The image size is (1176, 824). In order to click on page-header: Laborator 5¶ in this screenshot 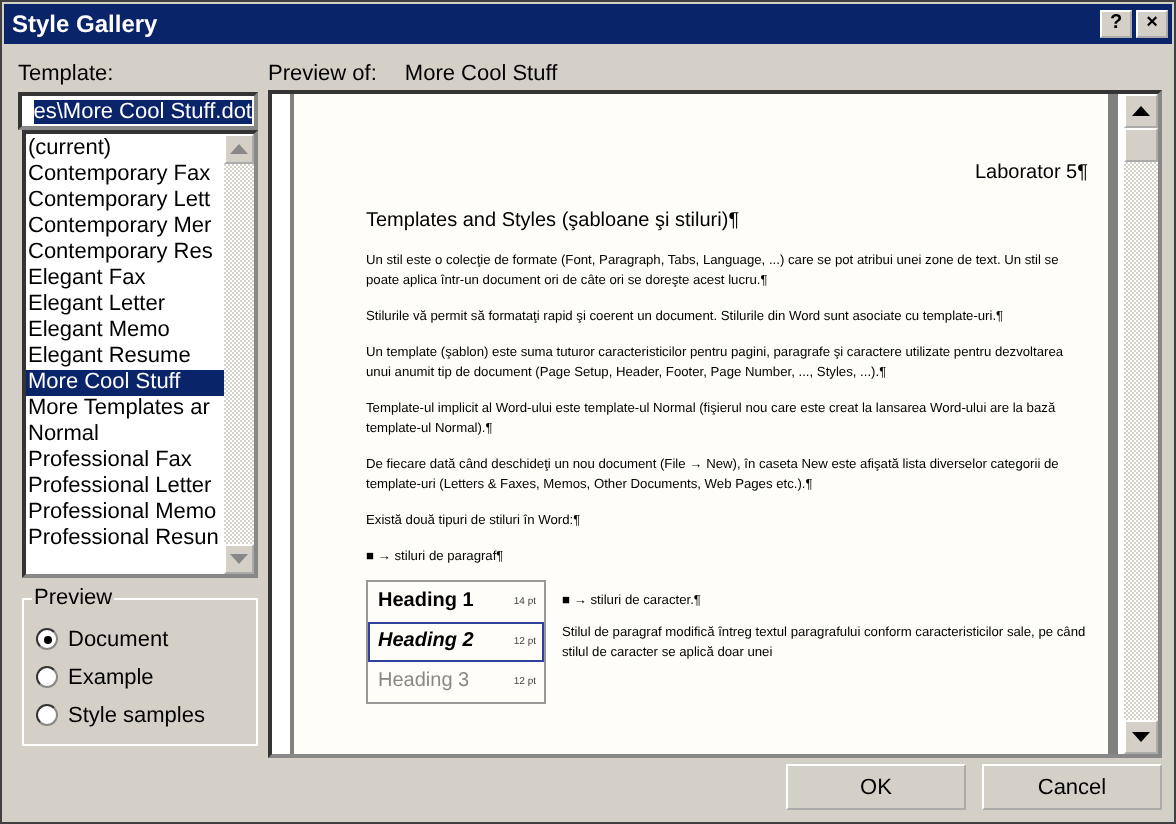, I will do `click(1030, 173)`.